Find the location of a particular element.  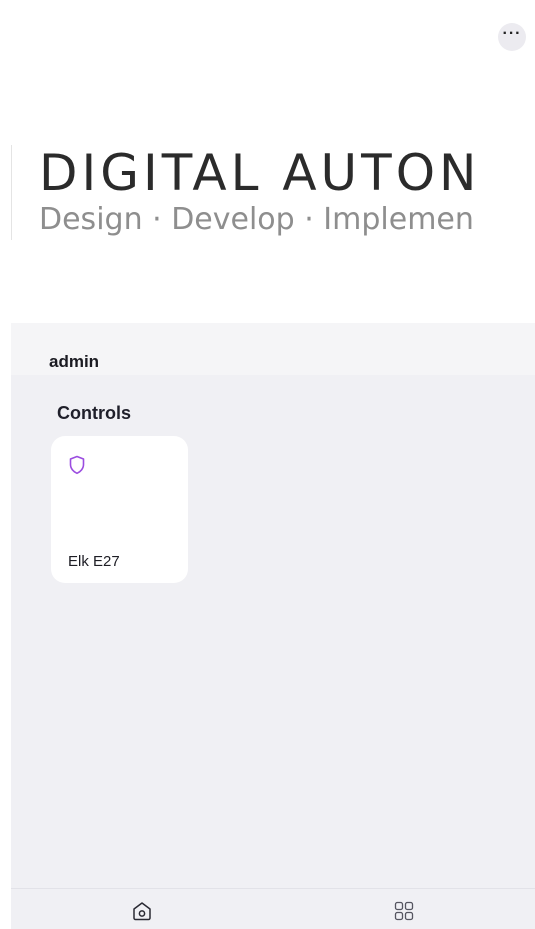

grid-icon is located at coordinates (404, 911).